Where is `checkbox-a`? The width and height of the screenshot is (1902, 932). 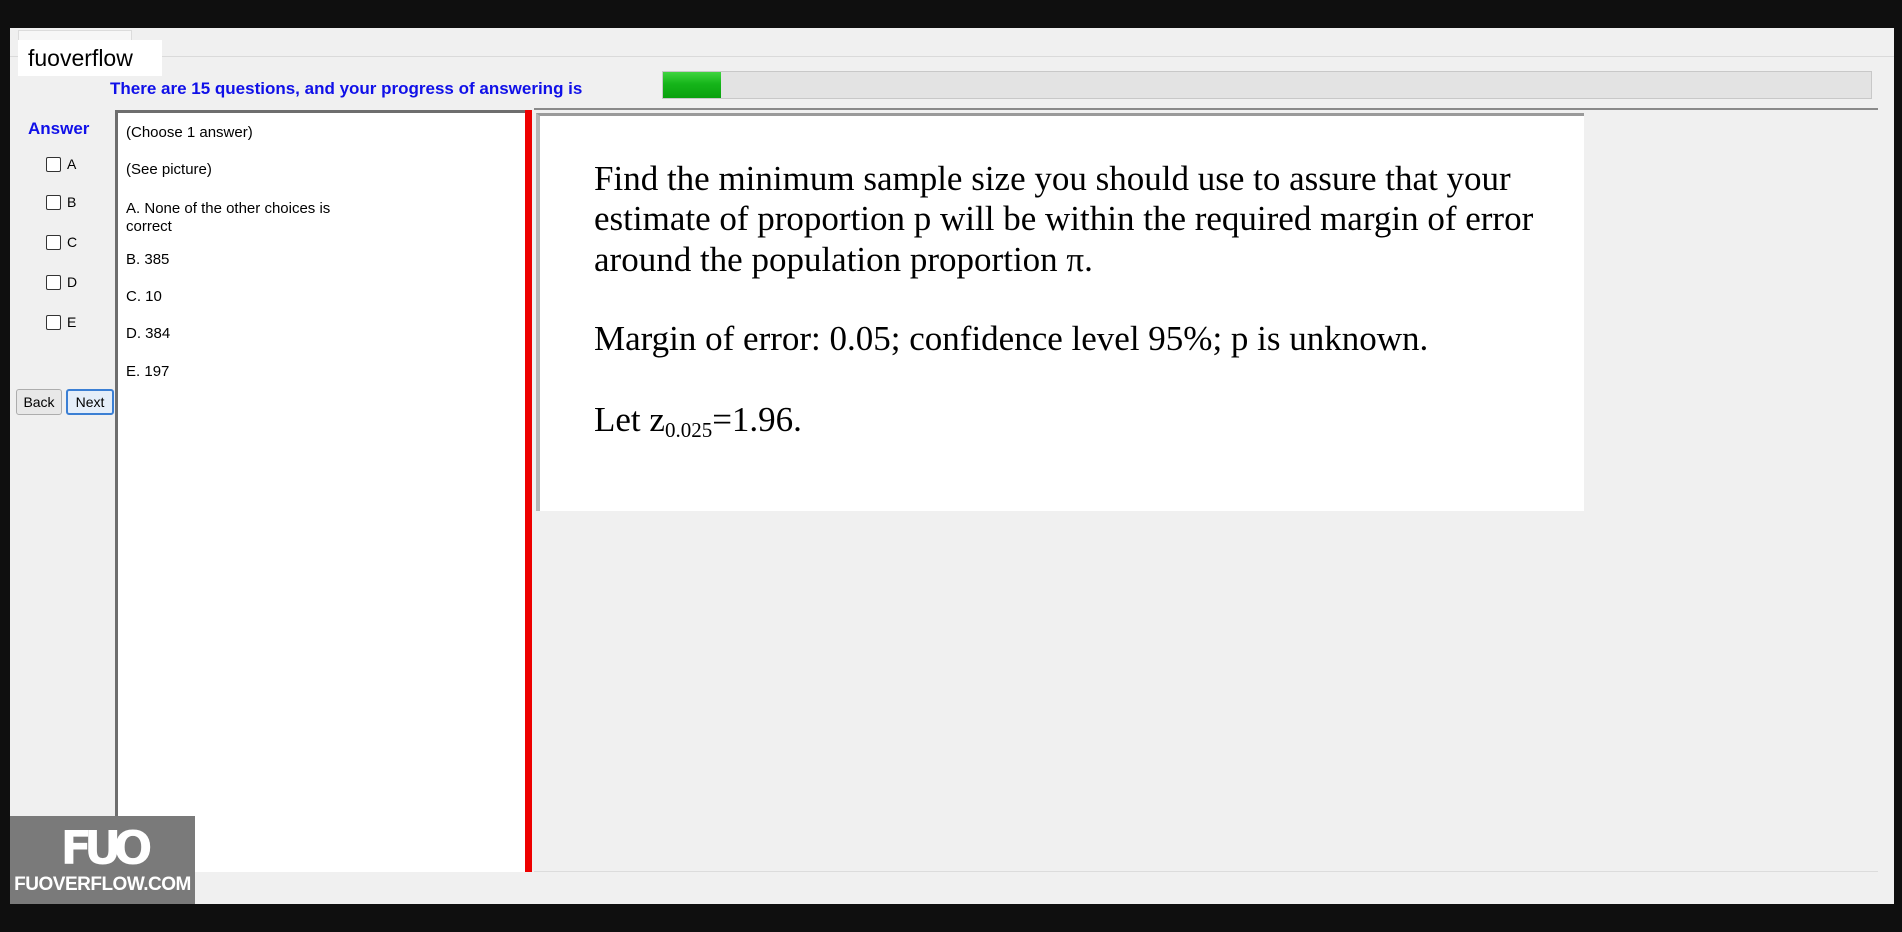
checkbox-a is located at coordinates (53, 164).